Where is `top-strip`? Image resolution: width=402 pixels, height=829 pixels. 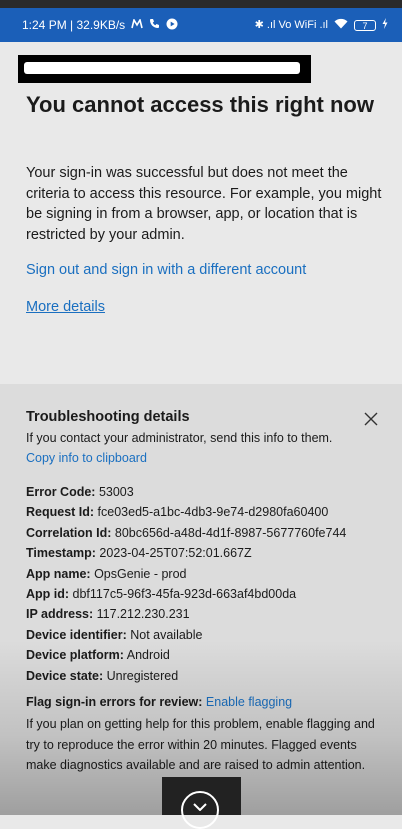 top-strip is located at coordinates (201, 4).